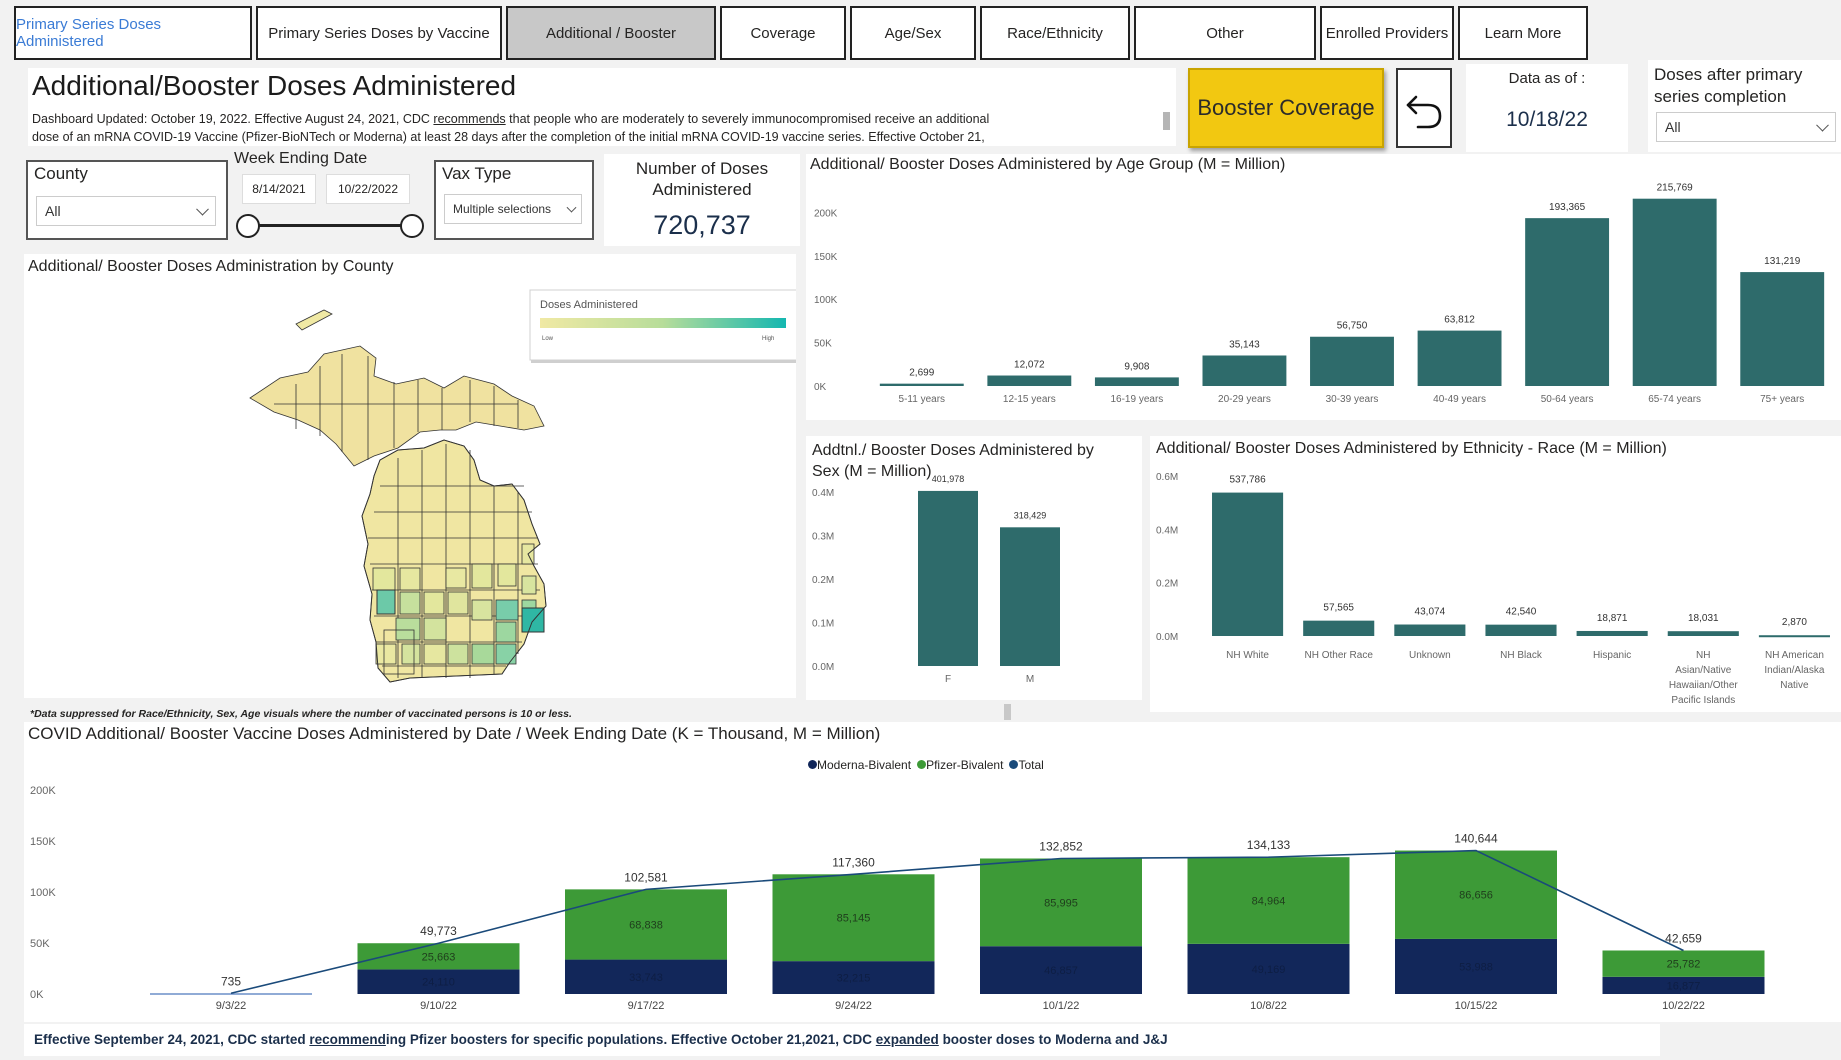 This screenshot has width=1841, height=1060. Describe the element at coordinates (823, 623) in the screenshot. I see `y-tick-label: 0.1M` at that location.